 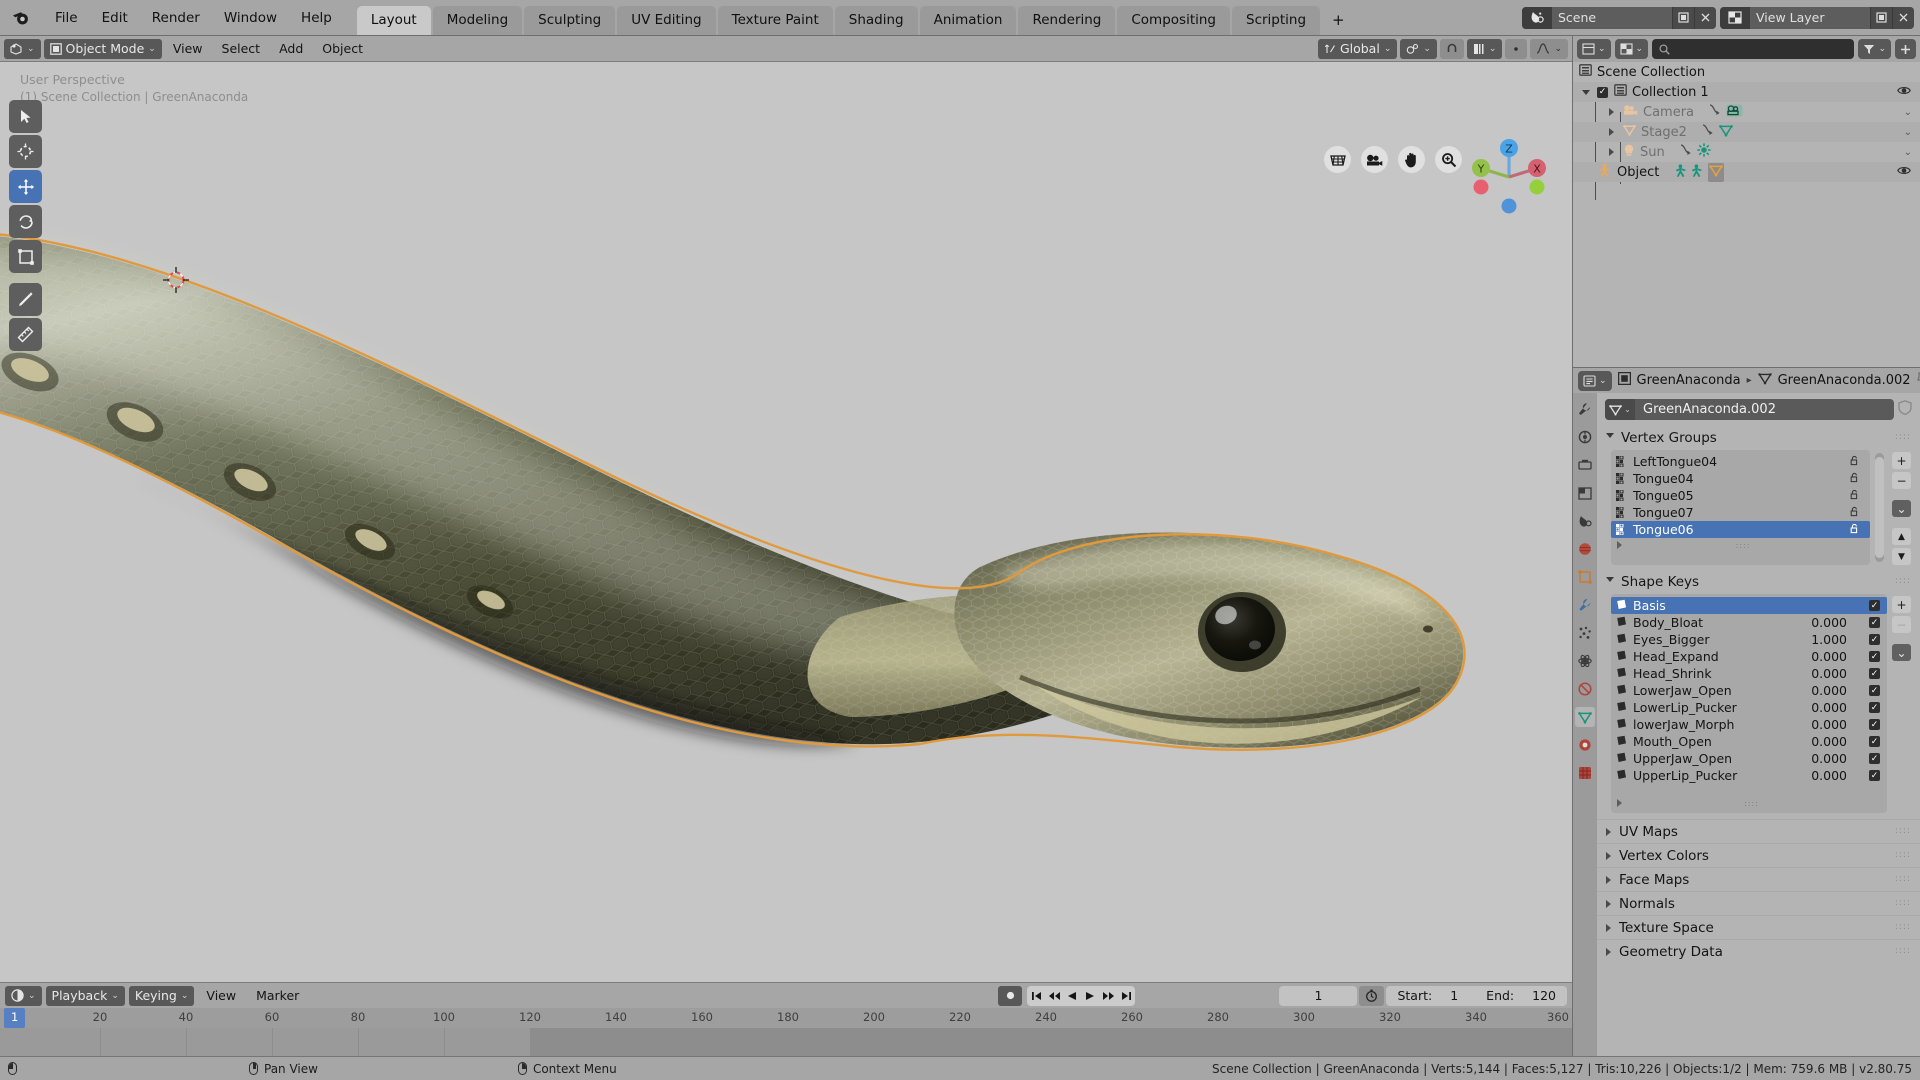 I want to click on editor-type-button: ⌄, so click(x=22, y=48).